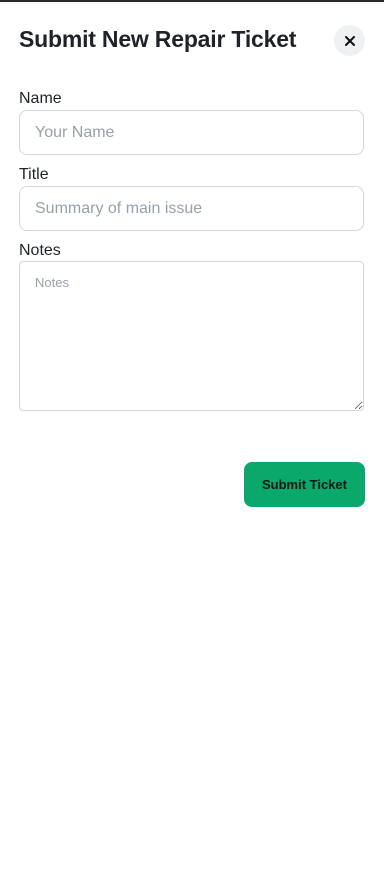 This screenshot has height=870, width=384. I want to click on title-label: Title, so click(34, 174).